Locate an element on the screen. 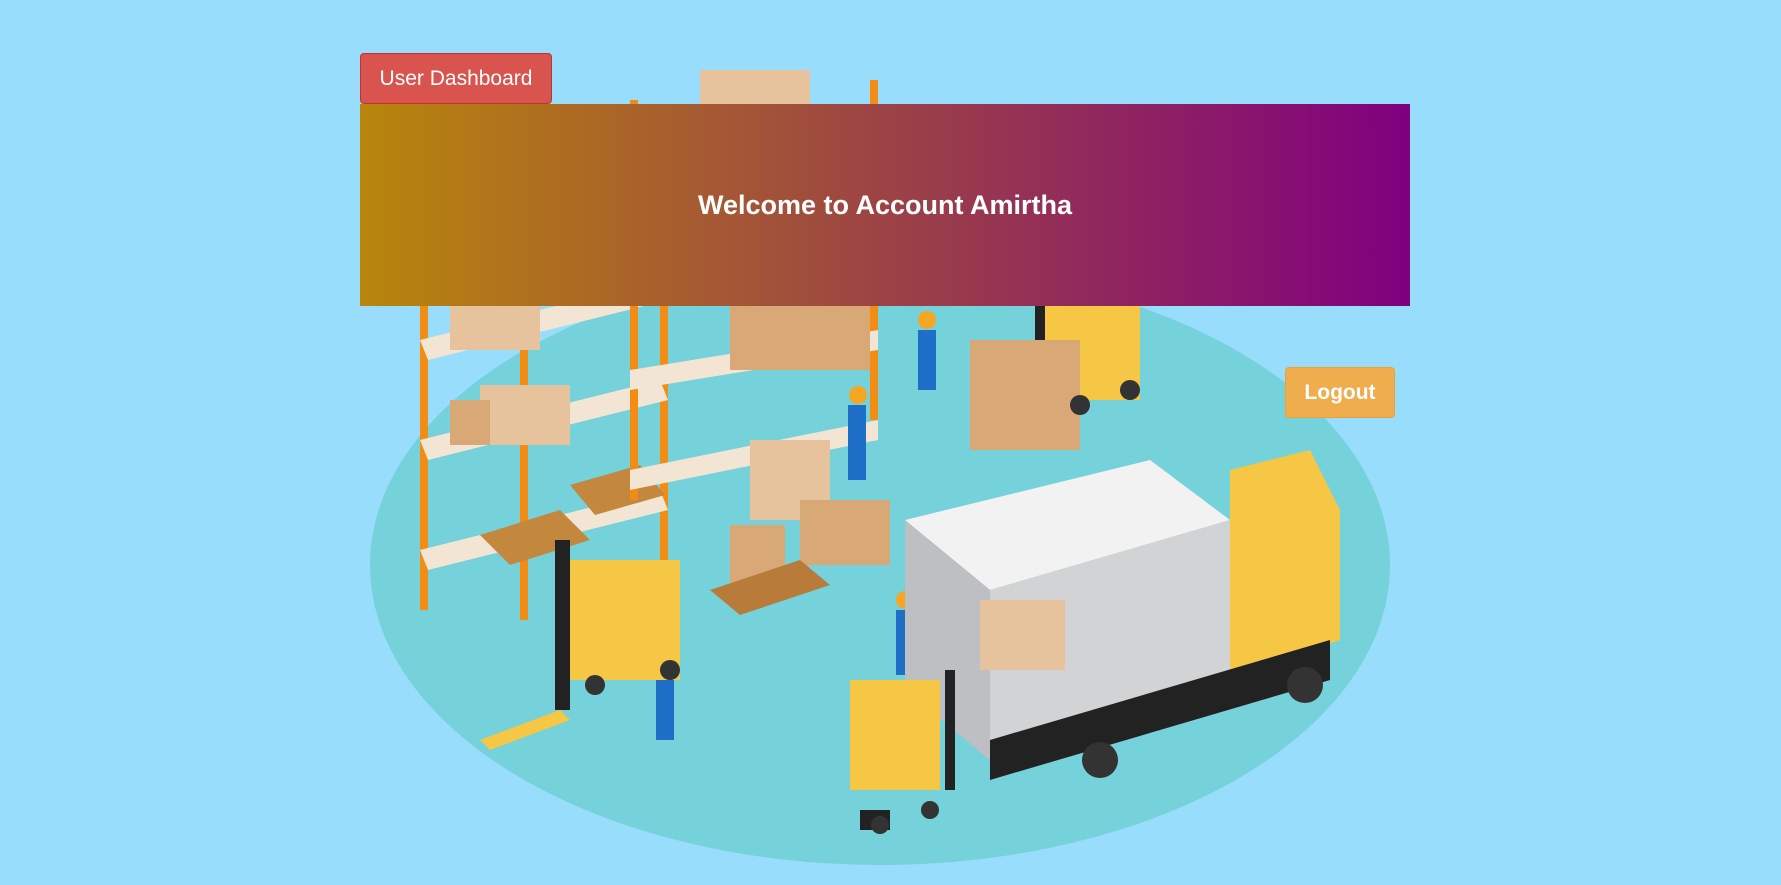 This screenshot has height=885, width=1781. user-dashboard-button: User Dashboard is located at coordinates (456, 78).